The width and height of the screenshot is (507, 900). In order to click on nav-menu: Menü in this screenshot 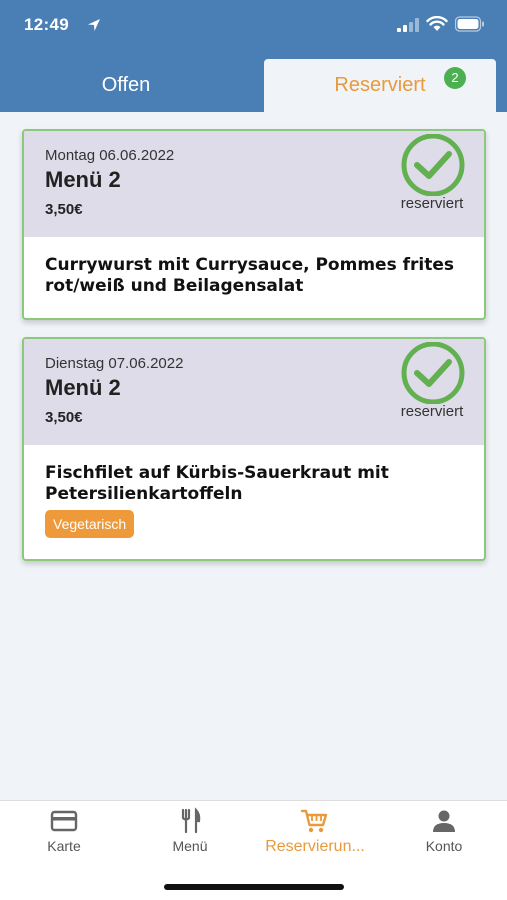, I will do `click(190, 837)`.